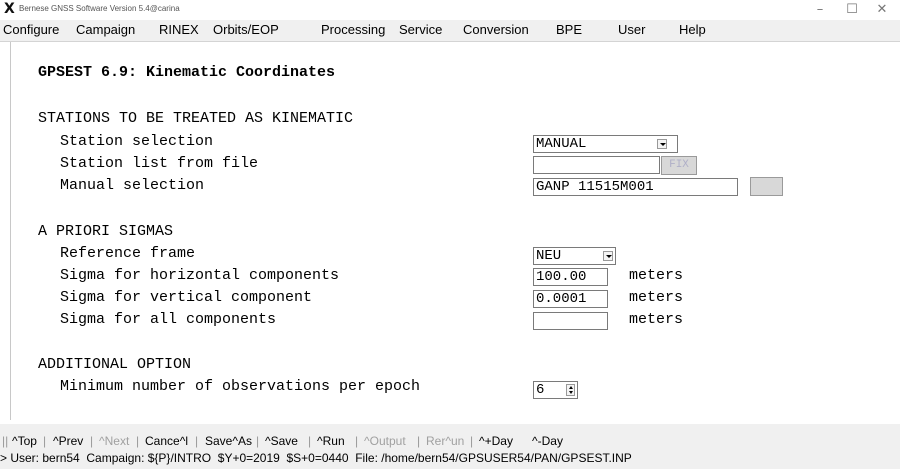 This screenshot has width=900, height=469. I want to click on sigma-horizontal-unit: meters, so click(656, 275).